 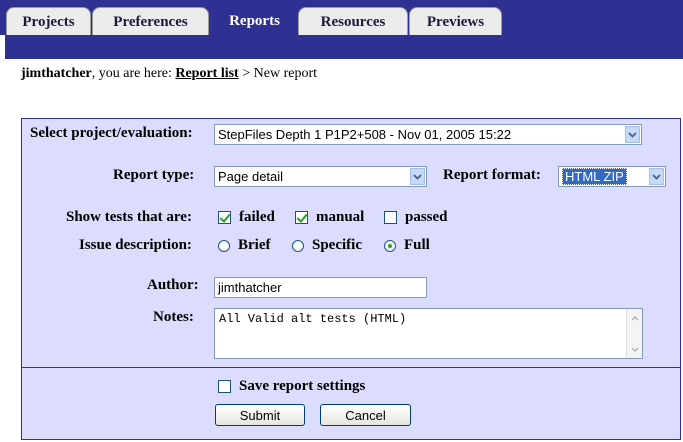 What do you see at coordinates (320, 287) in the screenshot?
I see `author-input: jimthatcher` at bounding box center [320, 287].